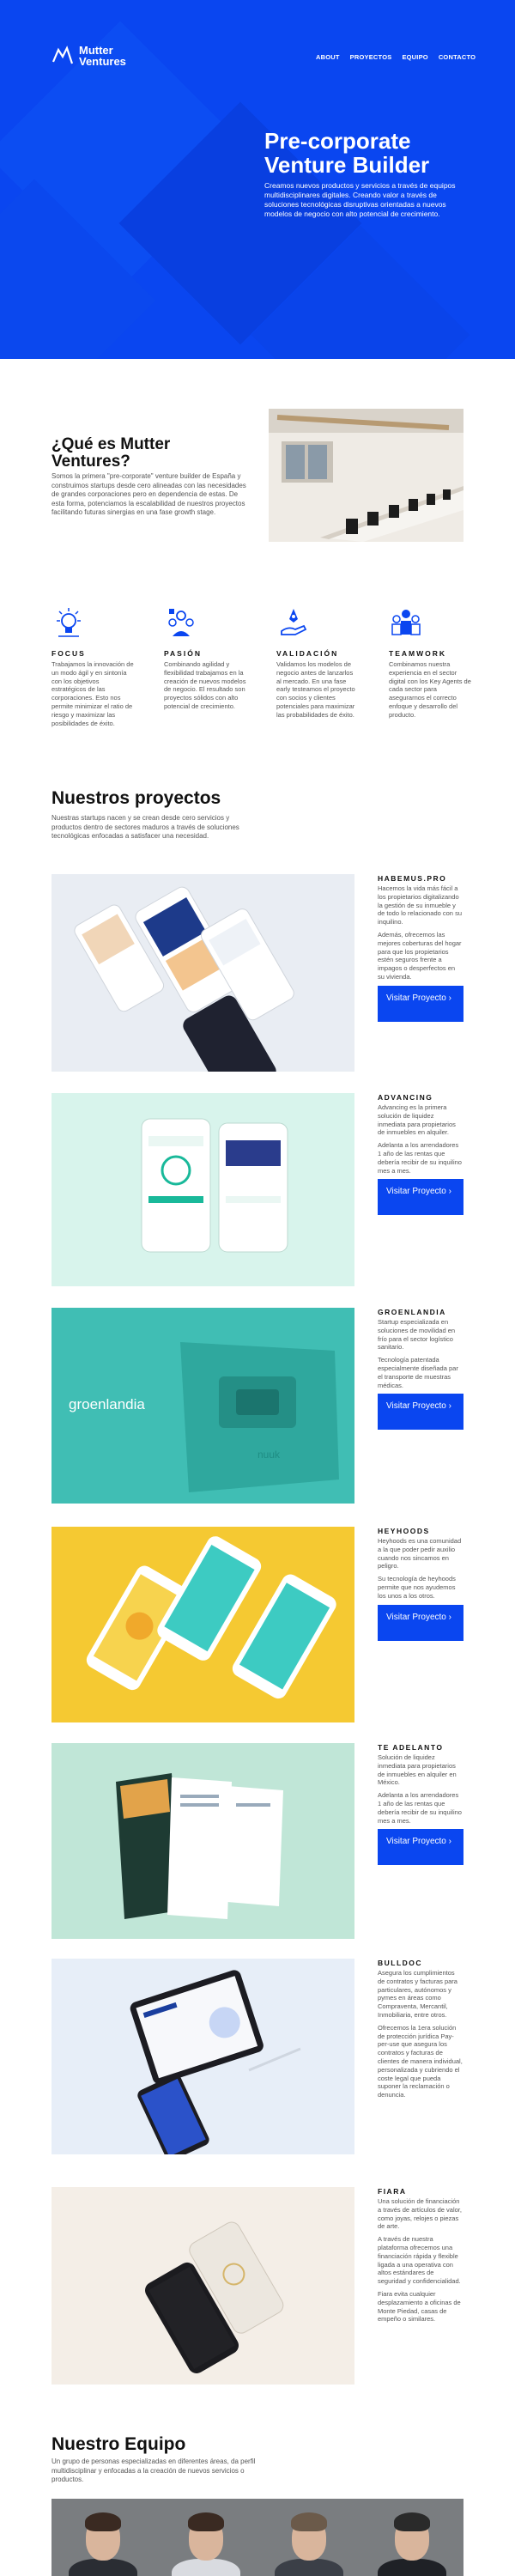 The width and height of the screenshot is (515, 2576). I want to click on team-badge-icon, so click(181, 622).